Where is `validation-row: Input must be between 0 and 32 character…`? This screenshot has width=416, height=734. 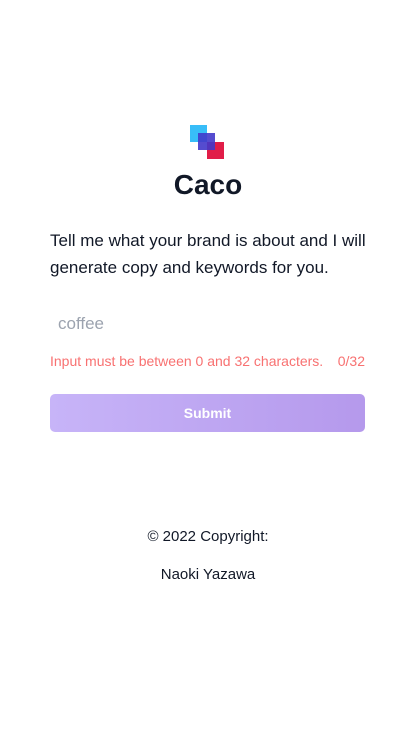 validation-row: Input must be between 0 and 32 character… is located at coordinates (207, 361).